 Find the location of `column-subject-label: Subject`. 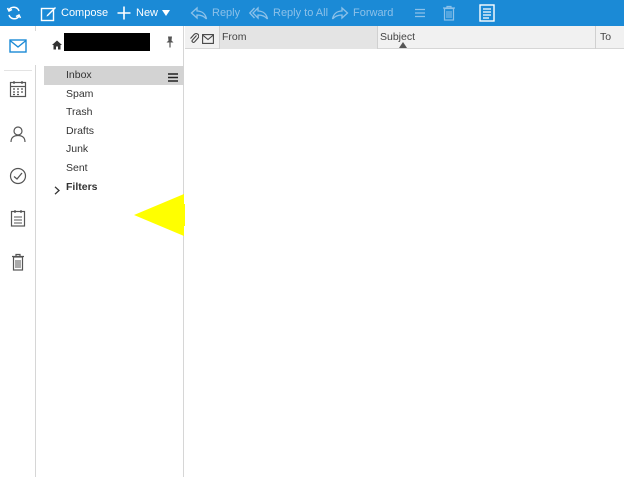

column-subject-label: Subject is located at coordinates (398, 37).